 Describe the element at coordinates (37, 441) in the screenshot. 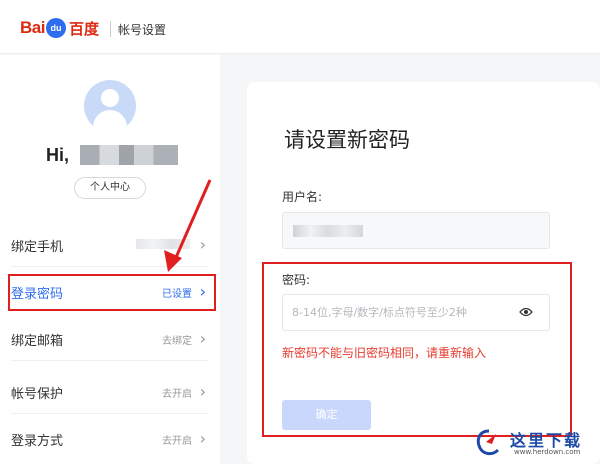

I see `sidebar-item-label: 登录方式` at that location.